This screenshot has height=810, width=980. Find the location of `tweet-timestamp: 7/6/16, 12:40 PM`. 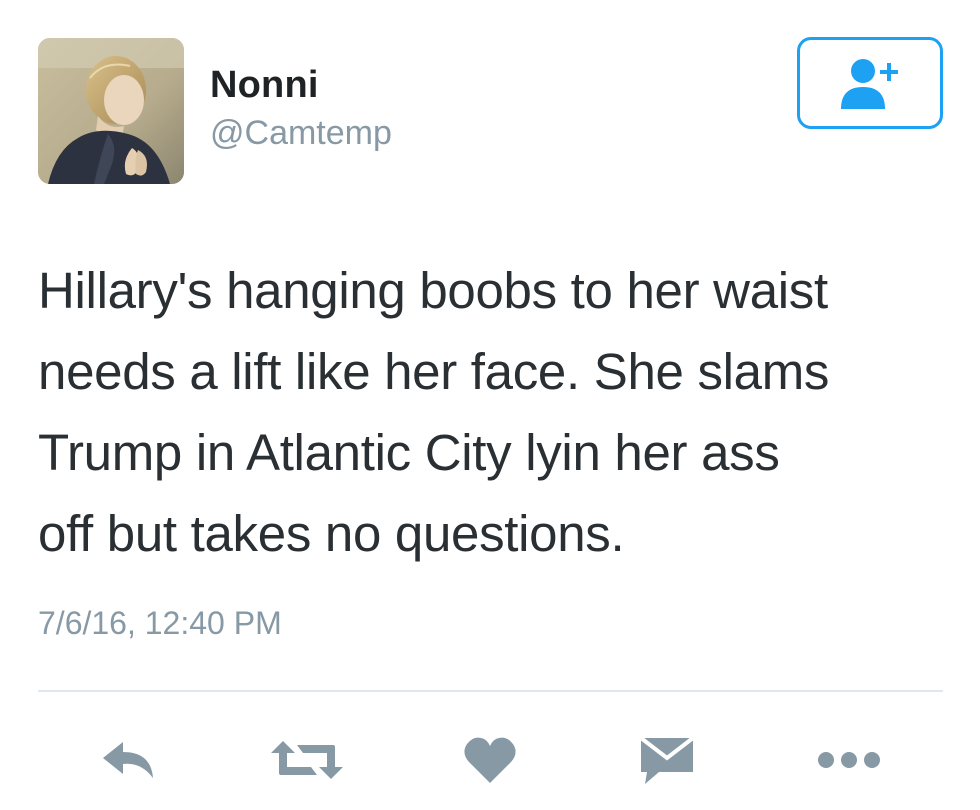

tweet-timestamp: 7/6/16, 12:40 PM is located at coordinates (160, 623).